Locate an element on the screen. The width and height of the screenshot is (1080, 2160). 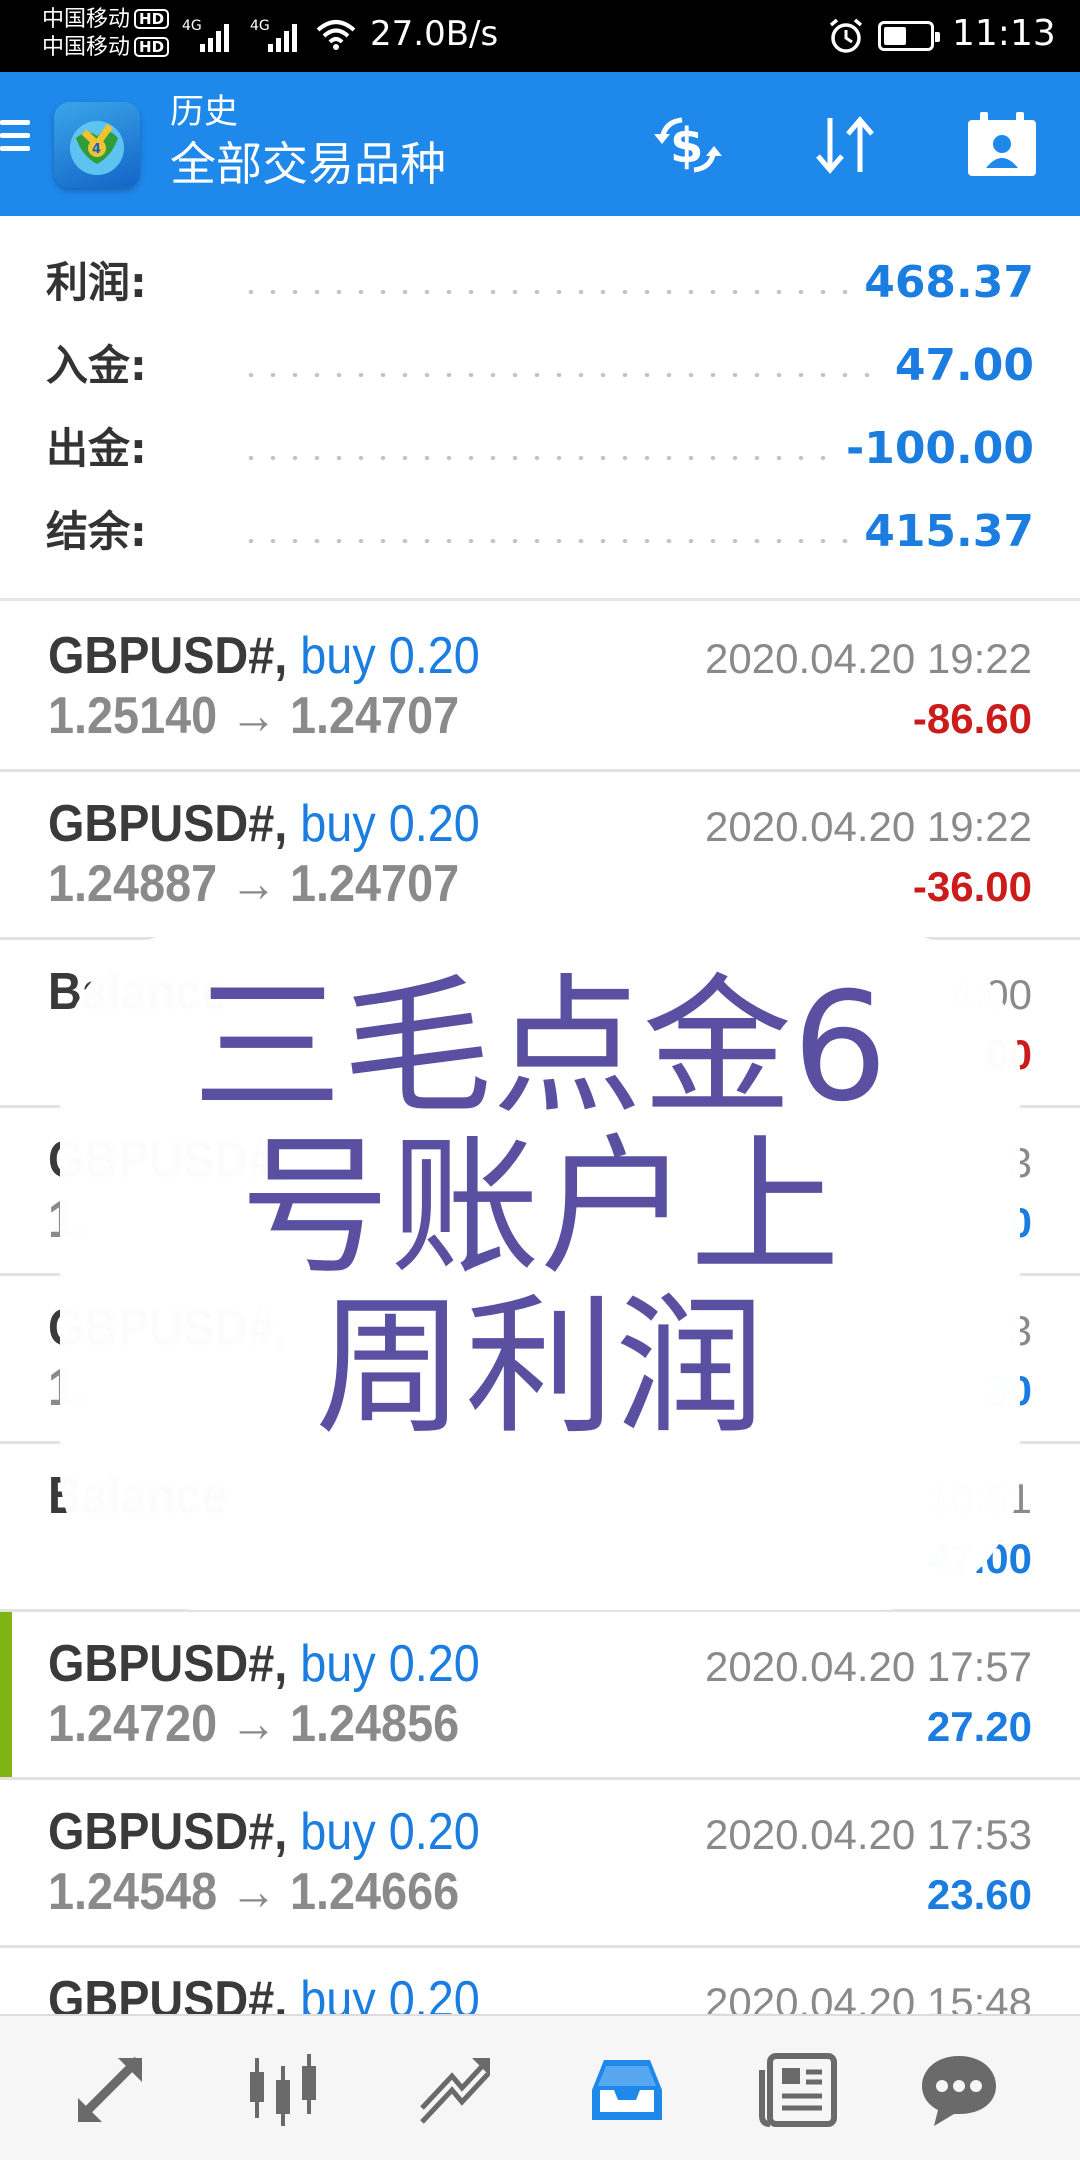
clock-label: 11:13 is located at coordinates (1004, 33).